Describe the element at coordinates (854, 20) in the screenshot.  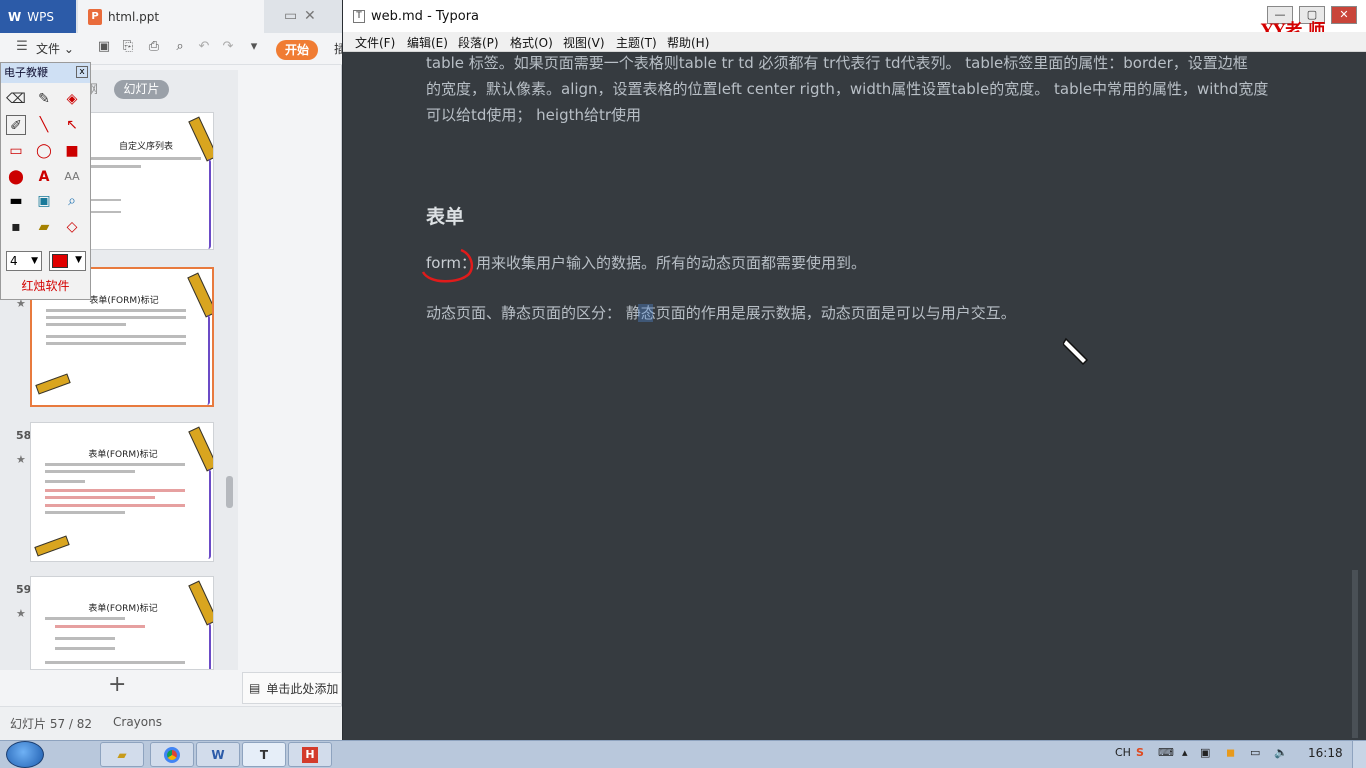
I see `typora-title-bar: T web.md - Typora — ▢ ✕ YY老 师` at that location.